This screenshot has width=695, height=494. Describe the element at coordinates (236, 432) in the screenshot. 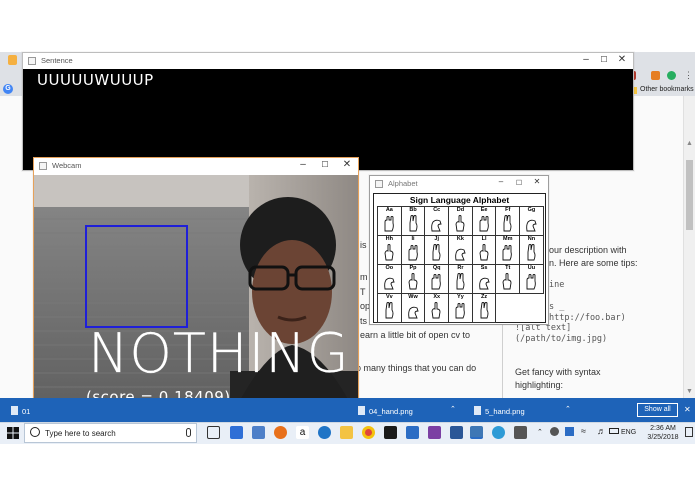

I see `dropbox-icon` at that location.